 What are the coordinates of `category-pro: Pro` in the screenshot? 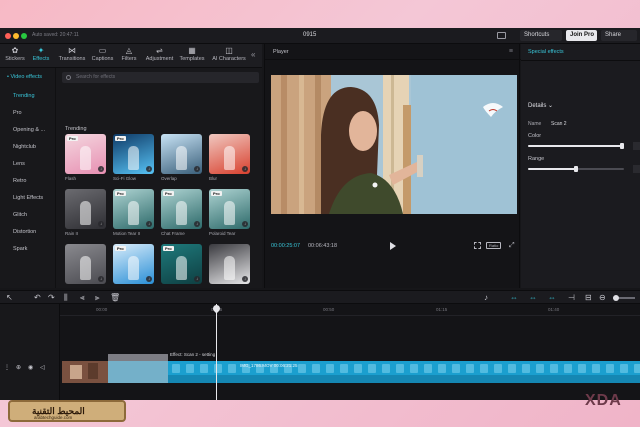 It's located at (17, 113).